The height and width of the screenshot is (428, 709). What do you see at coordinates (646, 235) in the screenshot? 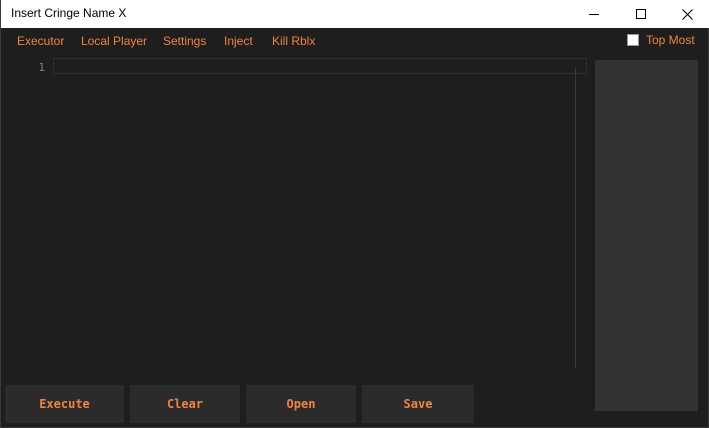
I see `script-list-panel` at bounding box center [646, 235].